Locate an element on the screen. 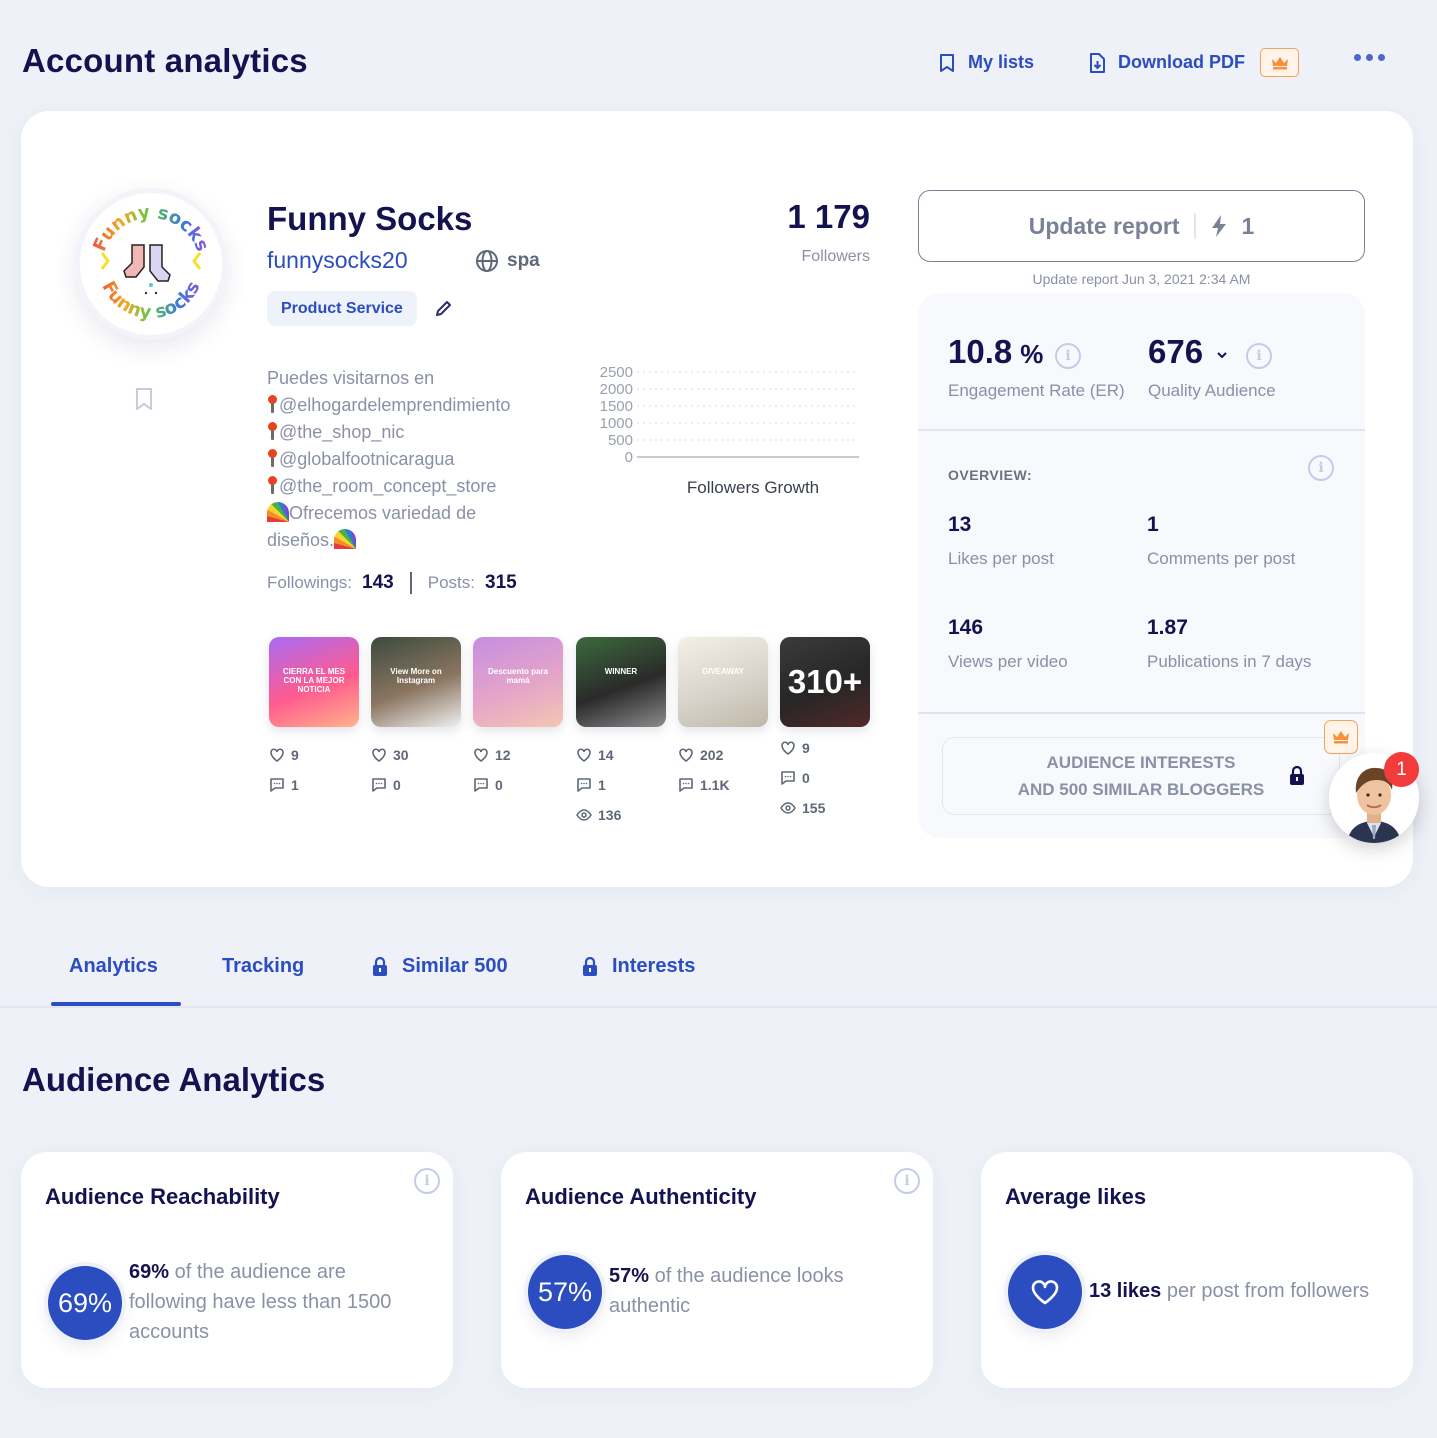 This screenshot has width=1437, height=1438. post-item: CIERRA EL MES CON LA MEJOR NOTICIA 9 1 is located at coordinates (314, 718).